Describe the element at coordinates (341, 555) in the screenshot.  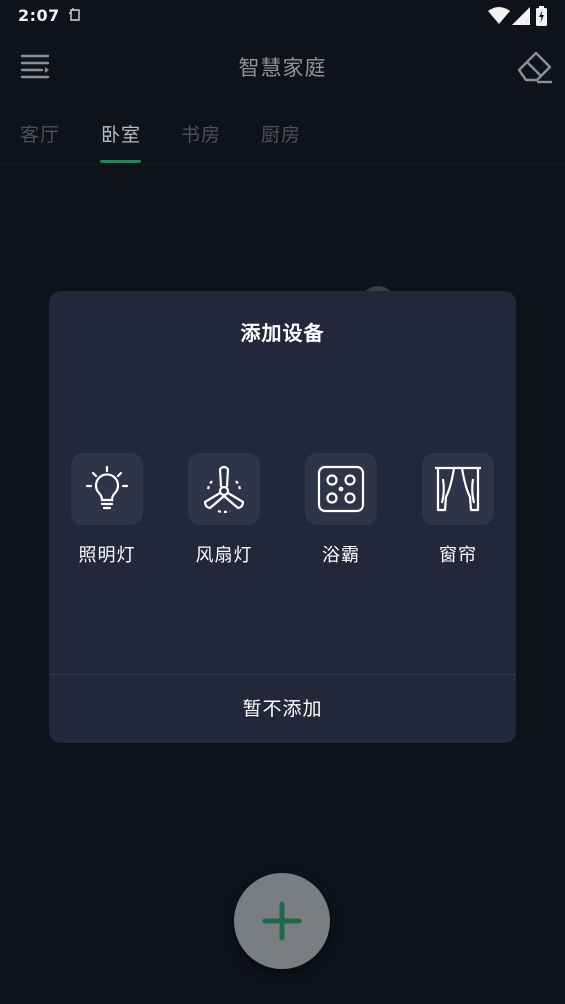
I see `device-label: 浴霸` at that location.